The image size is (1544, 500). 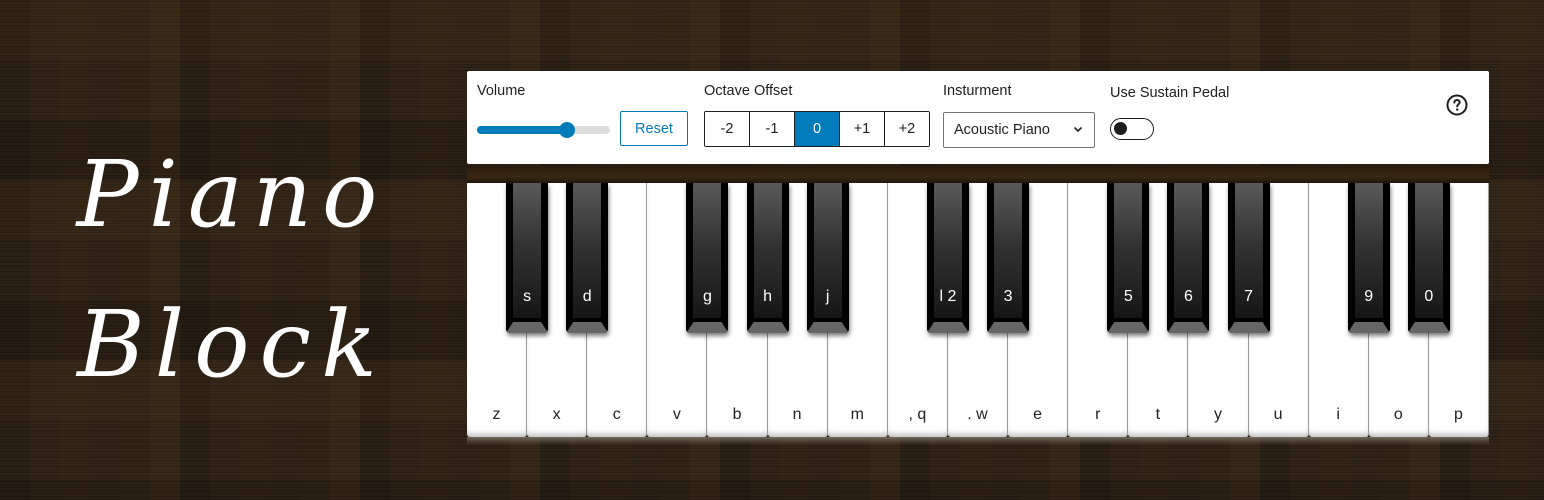 I want to click on black-key: 0, so click(x=1428, y=258).